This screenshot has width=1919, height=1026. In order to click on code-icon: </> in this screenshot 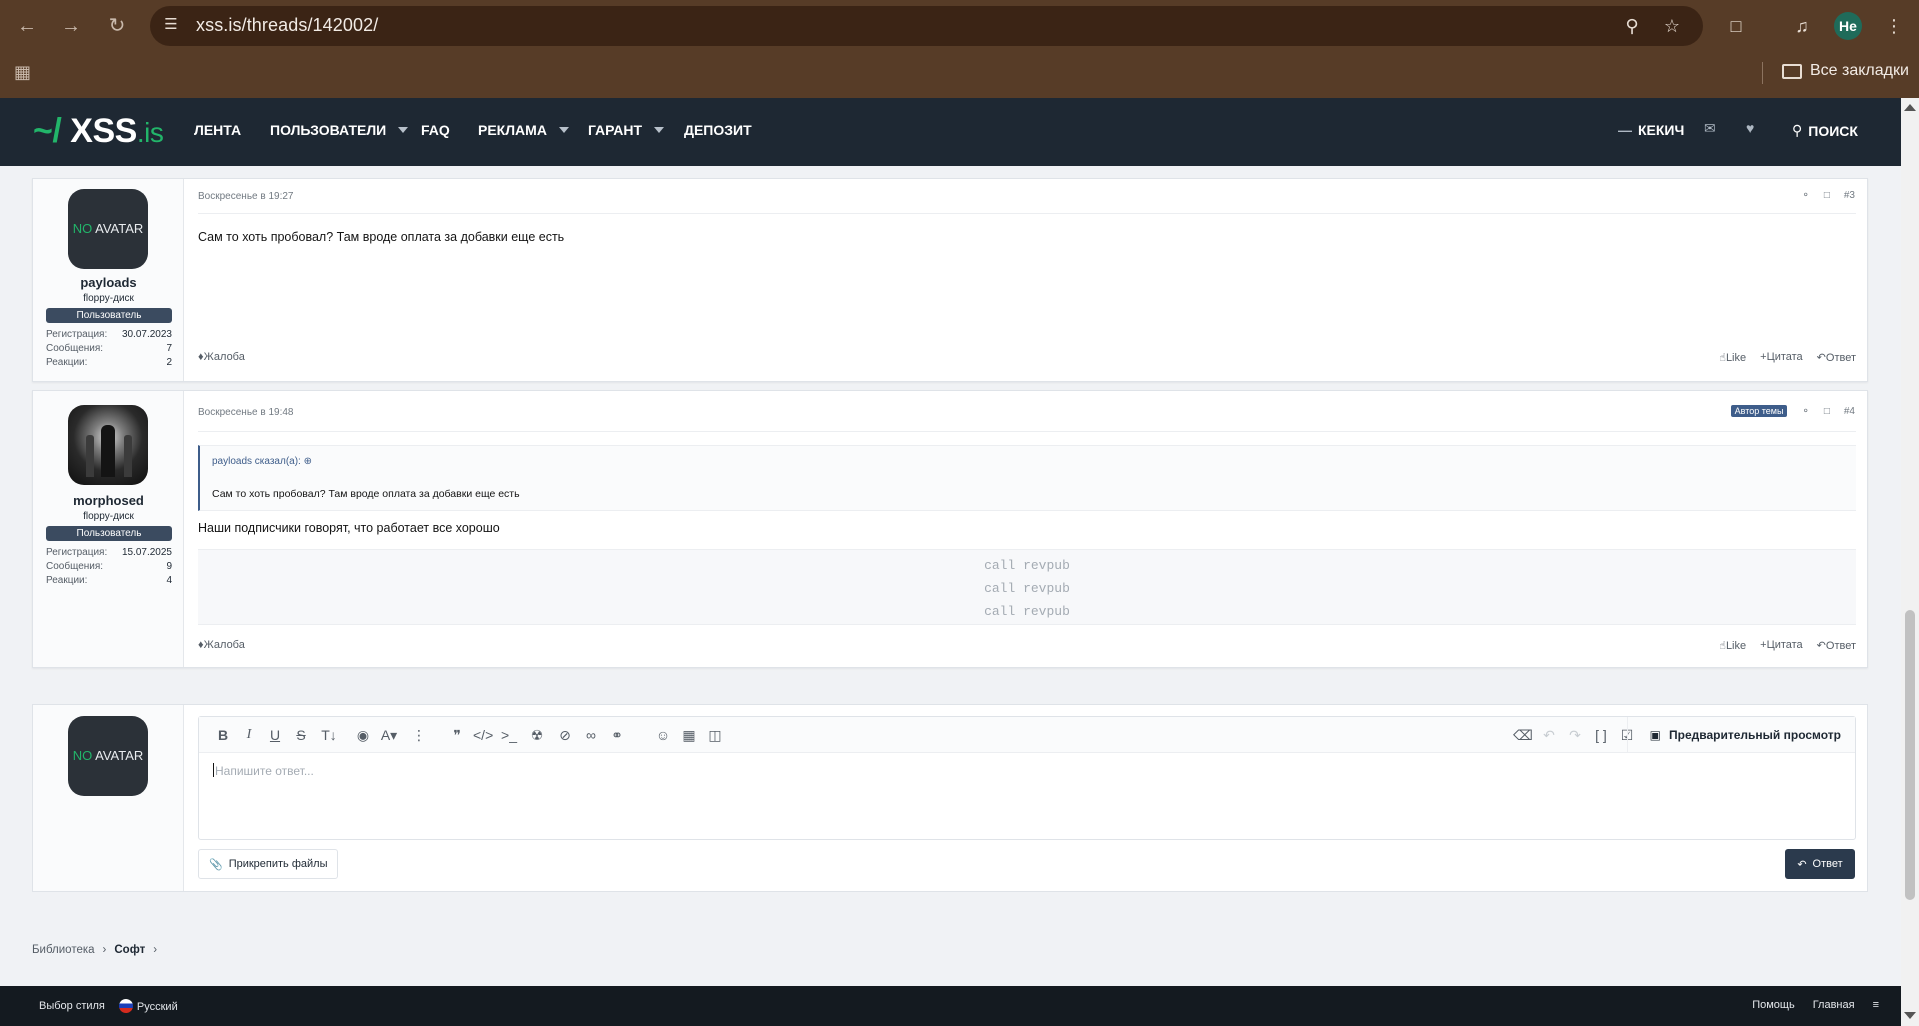, I will do `click(483, 735)`.